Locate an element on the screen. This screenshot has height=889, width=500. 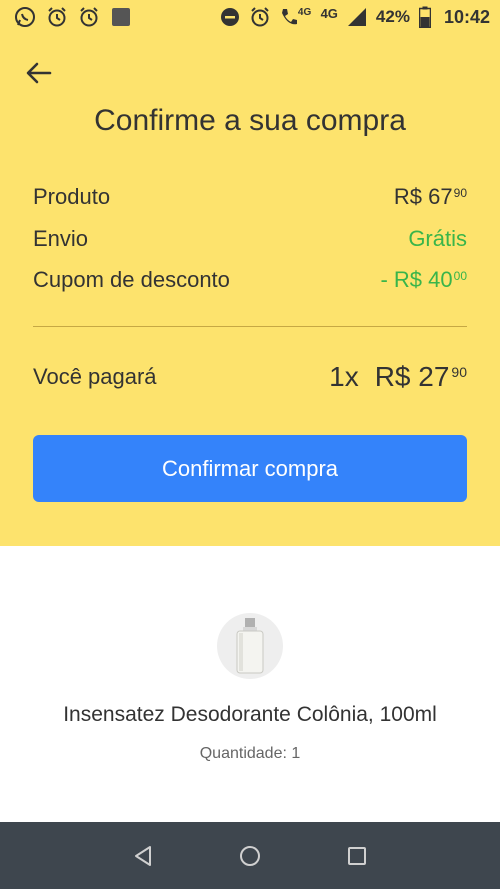
whatsapp-icon is located at coordinates (25, 17).